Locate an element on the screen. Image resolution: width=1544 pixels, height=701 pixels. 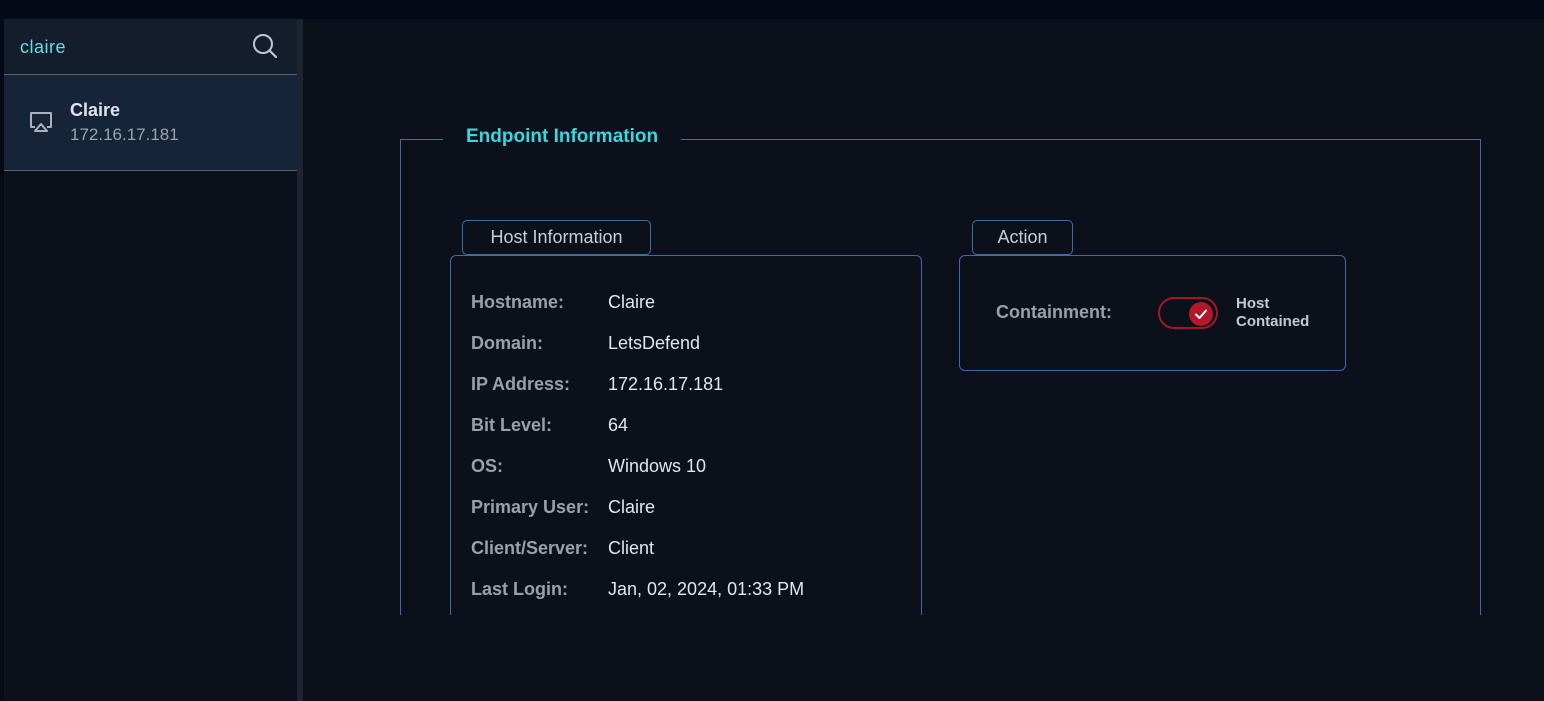
info-label: Client/Server: is located at coordinates (530, 548).